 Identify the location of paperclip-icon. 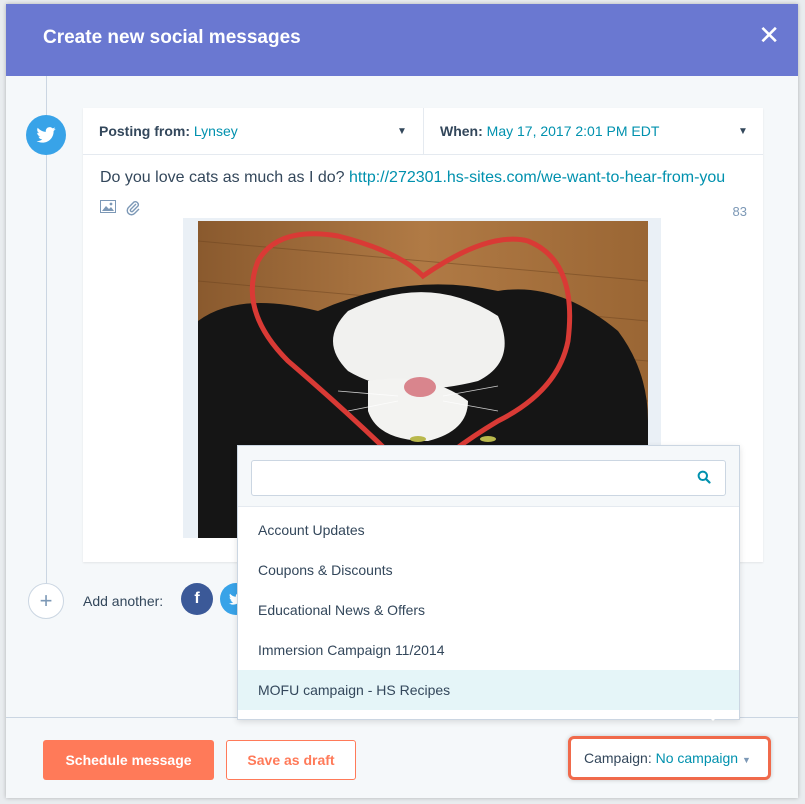
(133, 210).